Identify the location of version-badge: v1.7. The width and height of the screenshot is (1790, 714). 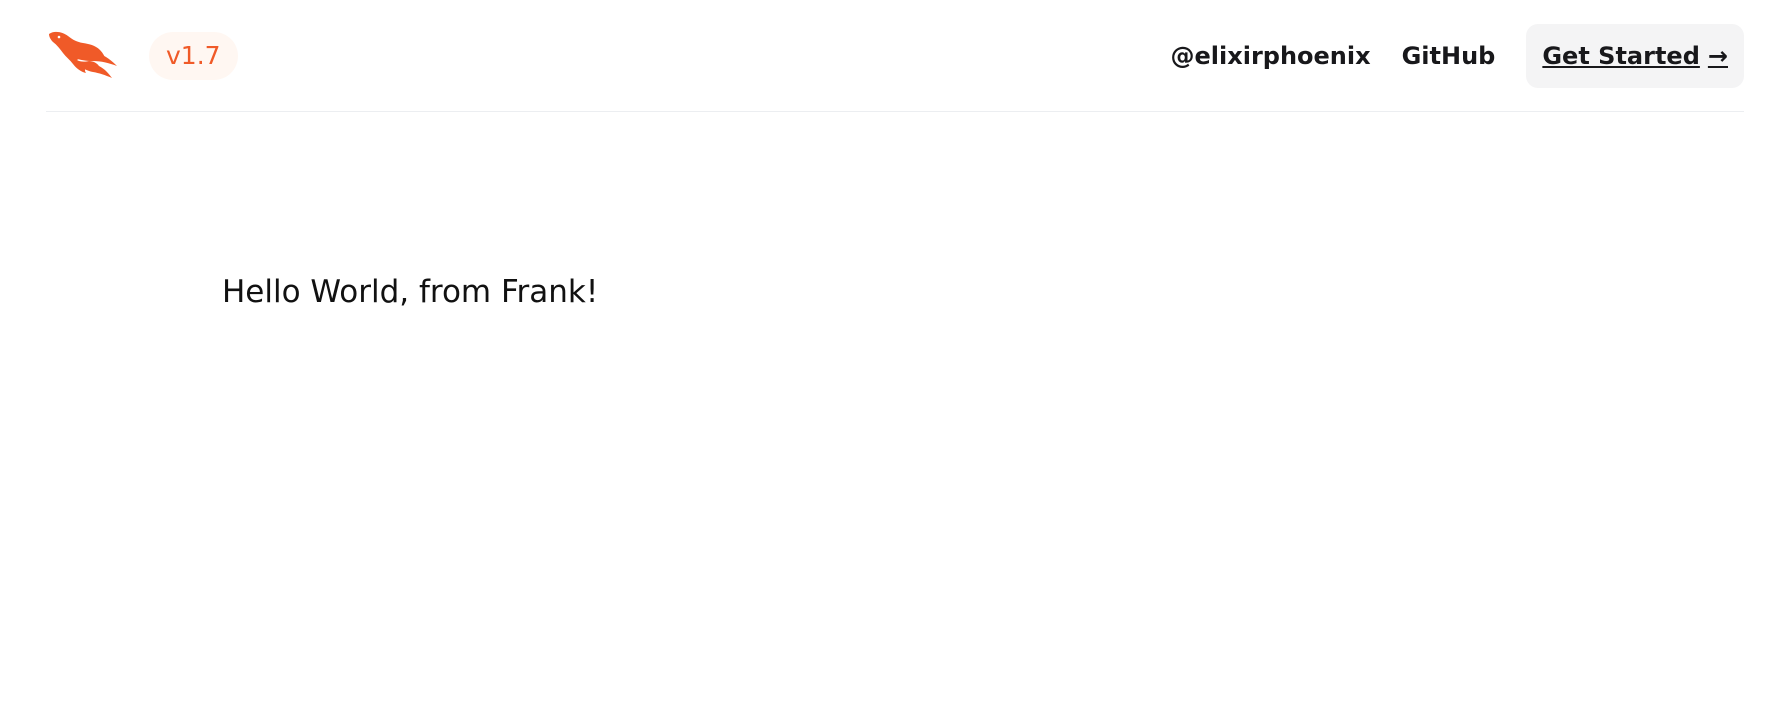
(193, 56).